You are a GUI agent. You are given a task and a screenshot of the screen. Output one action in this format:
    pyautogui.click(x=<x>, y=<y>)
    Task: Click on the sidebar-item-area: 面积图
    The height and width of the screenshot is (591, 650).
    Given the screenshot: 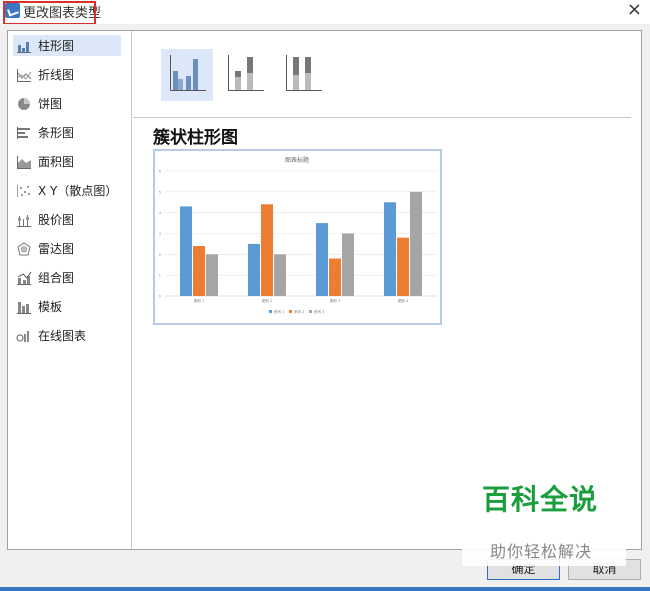 What is the action you would take?
    pyautogui.click(x=67, y=161)
    